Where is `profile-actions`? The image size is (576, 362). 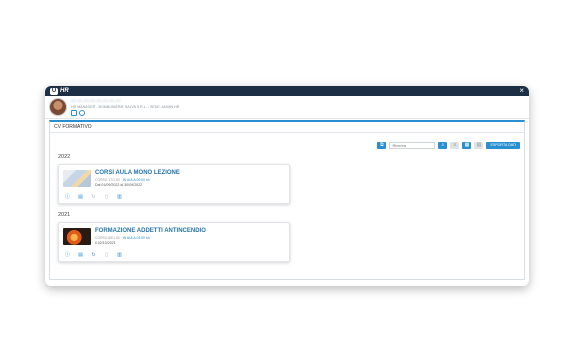
profile-actions is located at coordinates (125, 113).